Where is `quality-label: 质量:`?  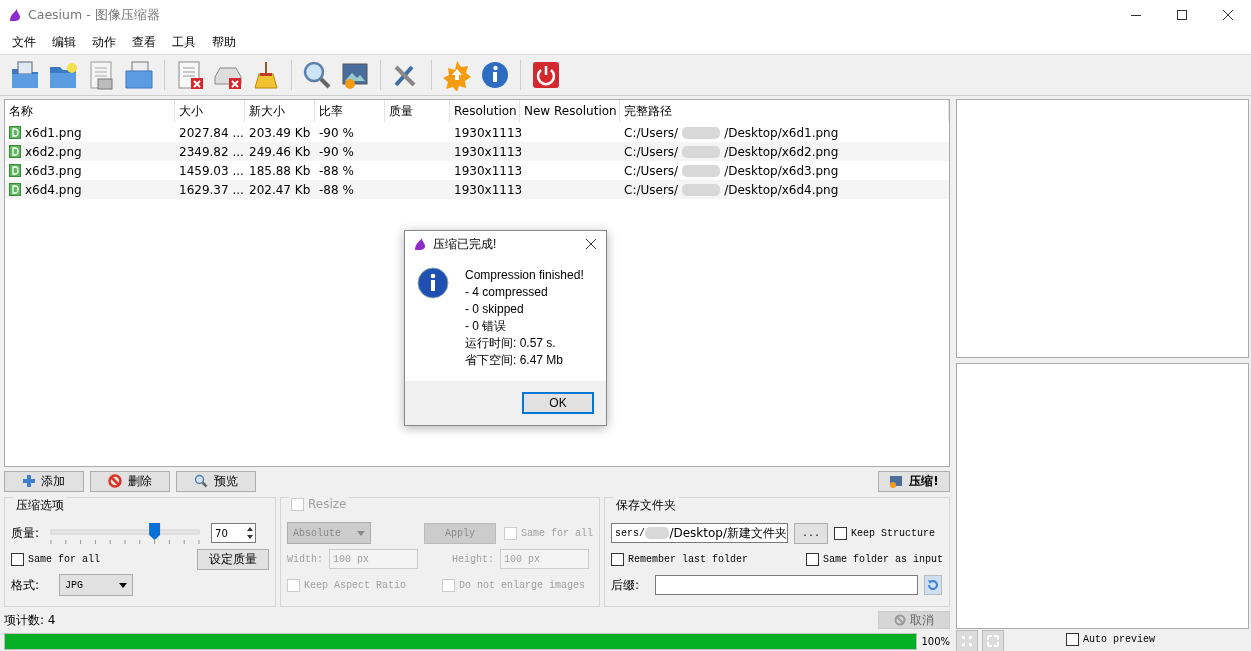 quality-label: 质量: is located at coordinates (25, 533).